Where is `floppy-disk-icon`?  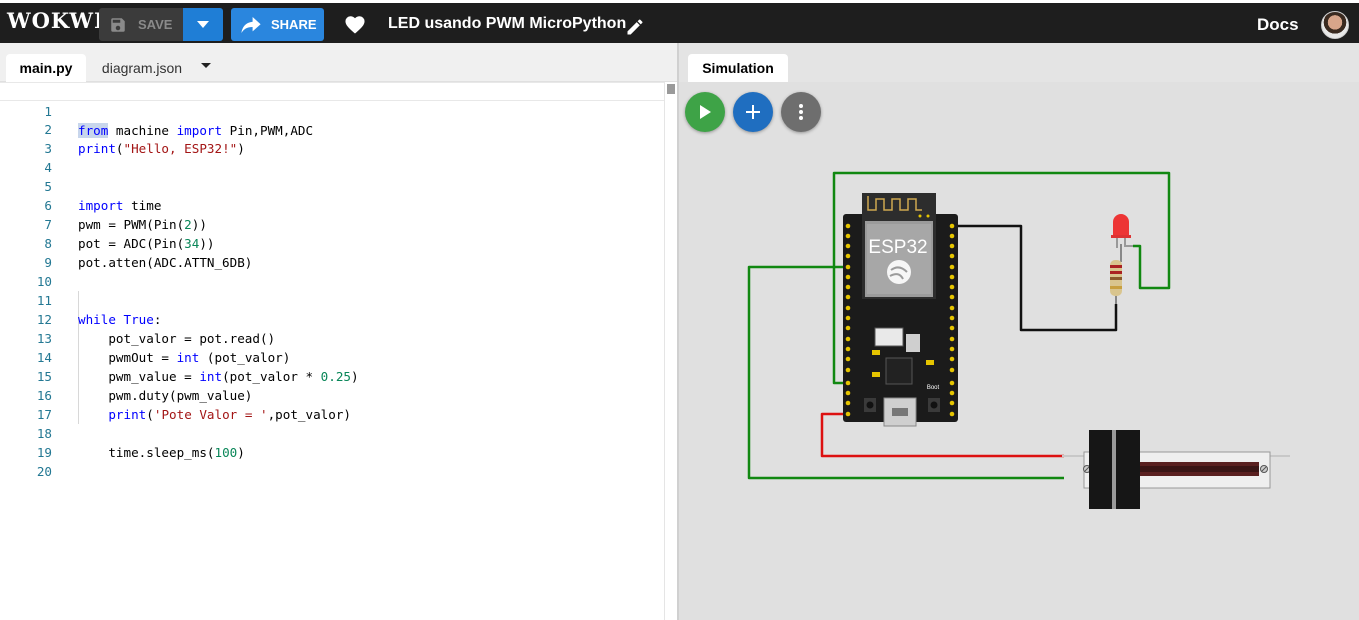
floppy-disk-icon is located at coordinates (118, 24).